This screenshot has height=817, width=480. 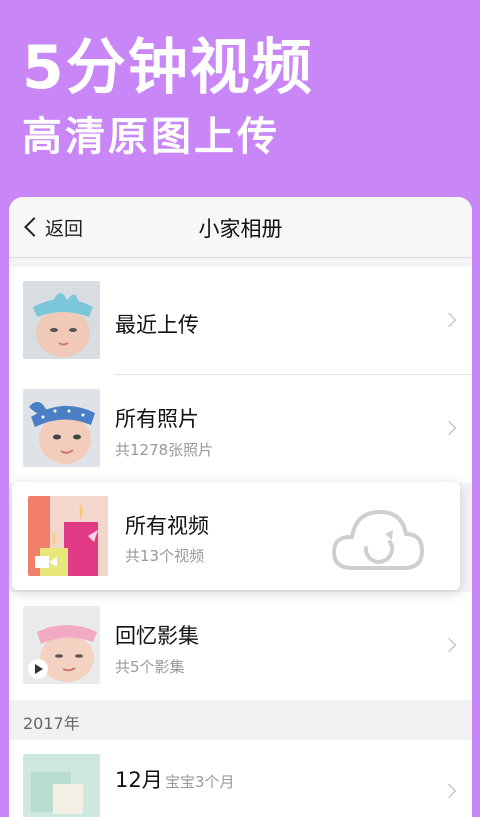 I want to click on album-title: 回忆影集, so click(x=157, y=636).